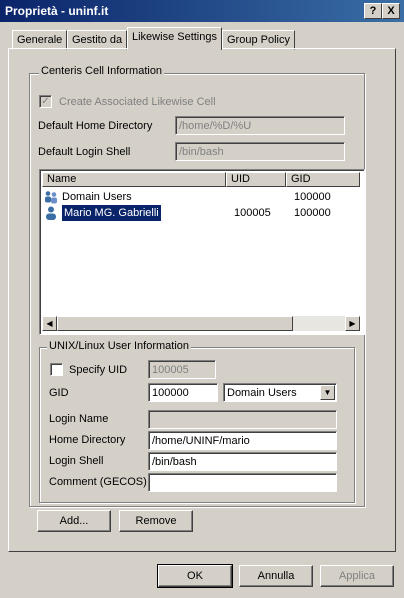 The height and width of the screenshot is (598, 404). What do you see at coordinates (79, 419) in the screenshot?
I see `login-name-label: Login Name` at bounding box center [79, 419].